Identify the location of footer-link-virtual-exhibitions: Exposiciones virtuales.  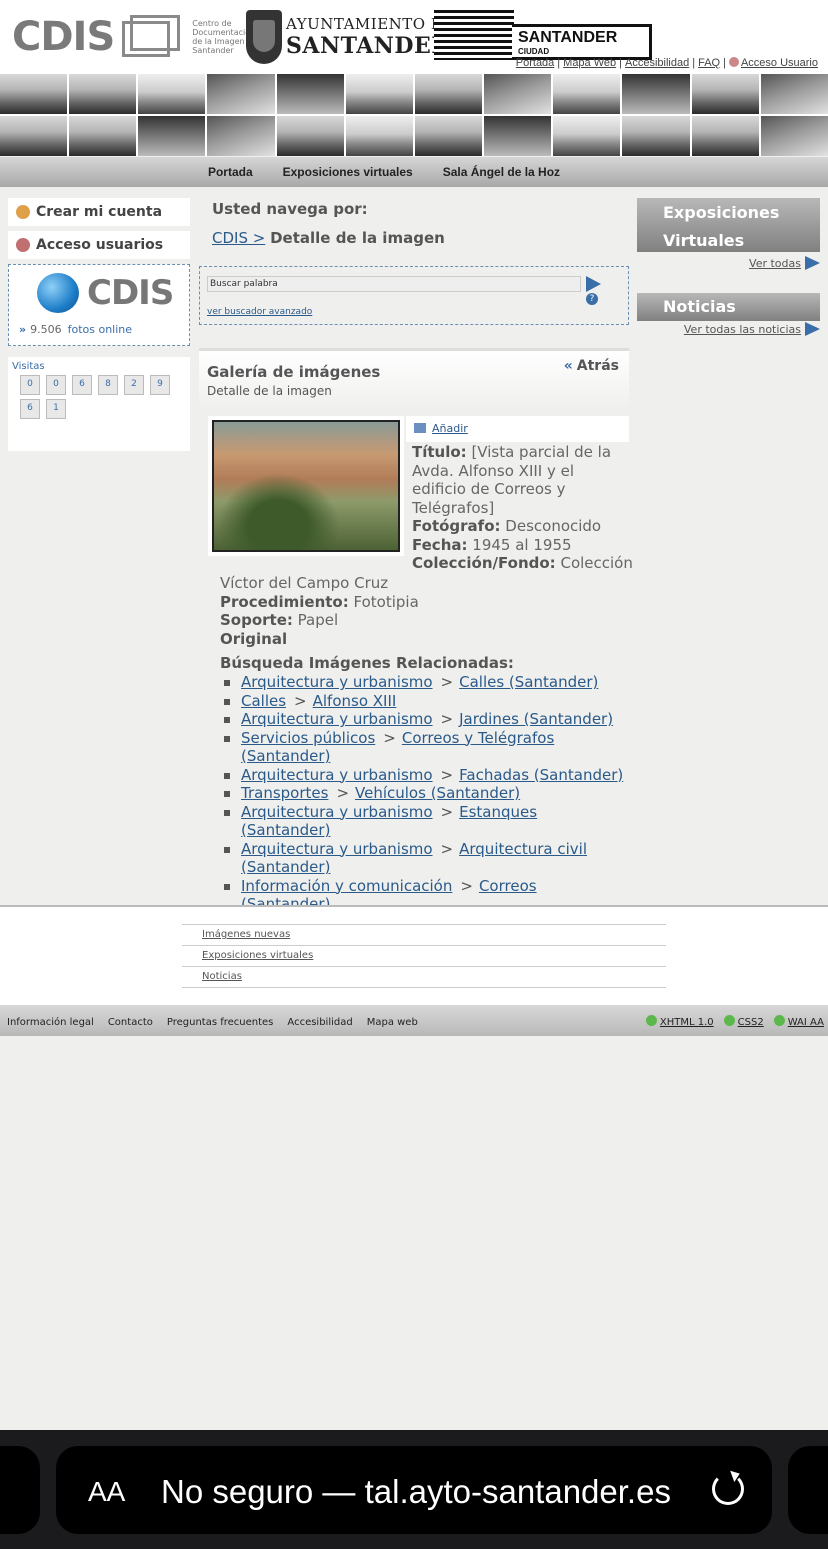
(257, 955).